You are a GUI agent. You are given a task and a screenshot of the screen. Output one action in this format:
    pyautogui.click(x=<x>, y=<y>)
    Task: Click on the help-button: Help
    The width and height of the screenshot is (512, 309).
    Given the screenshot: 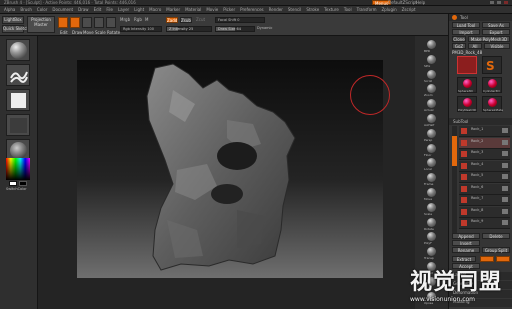 What is the action you would take?
    pyautogui.click(x=420, y=2)
    